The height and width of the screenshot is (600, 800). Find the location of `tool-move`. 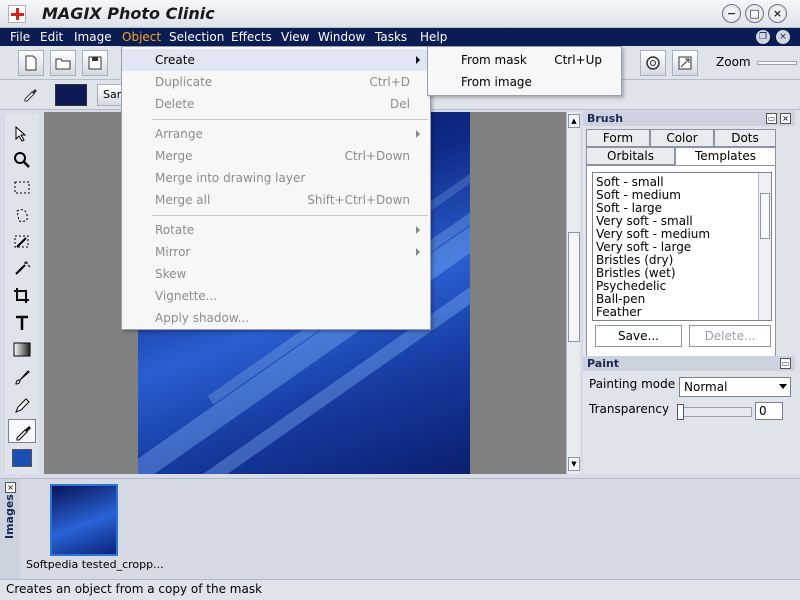

tool-move is located at coordinates (22, 134).